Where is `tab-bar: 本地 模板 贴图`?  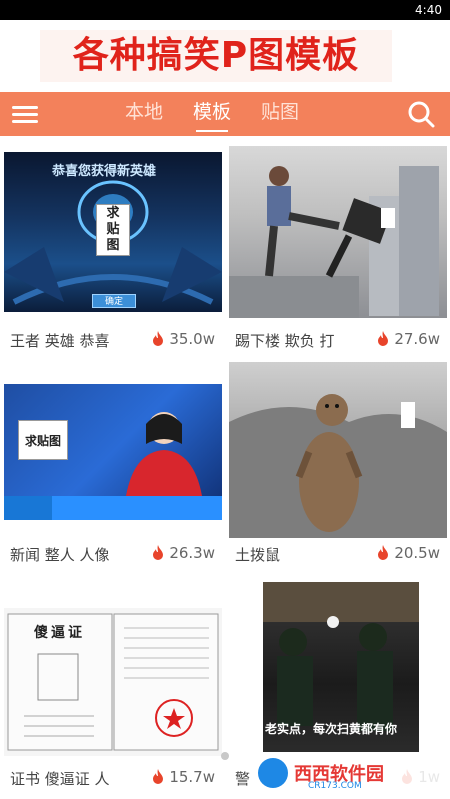
tab-bar: 本地 模板 贴图 is located at coordinates (212, 114).